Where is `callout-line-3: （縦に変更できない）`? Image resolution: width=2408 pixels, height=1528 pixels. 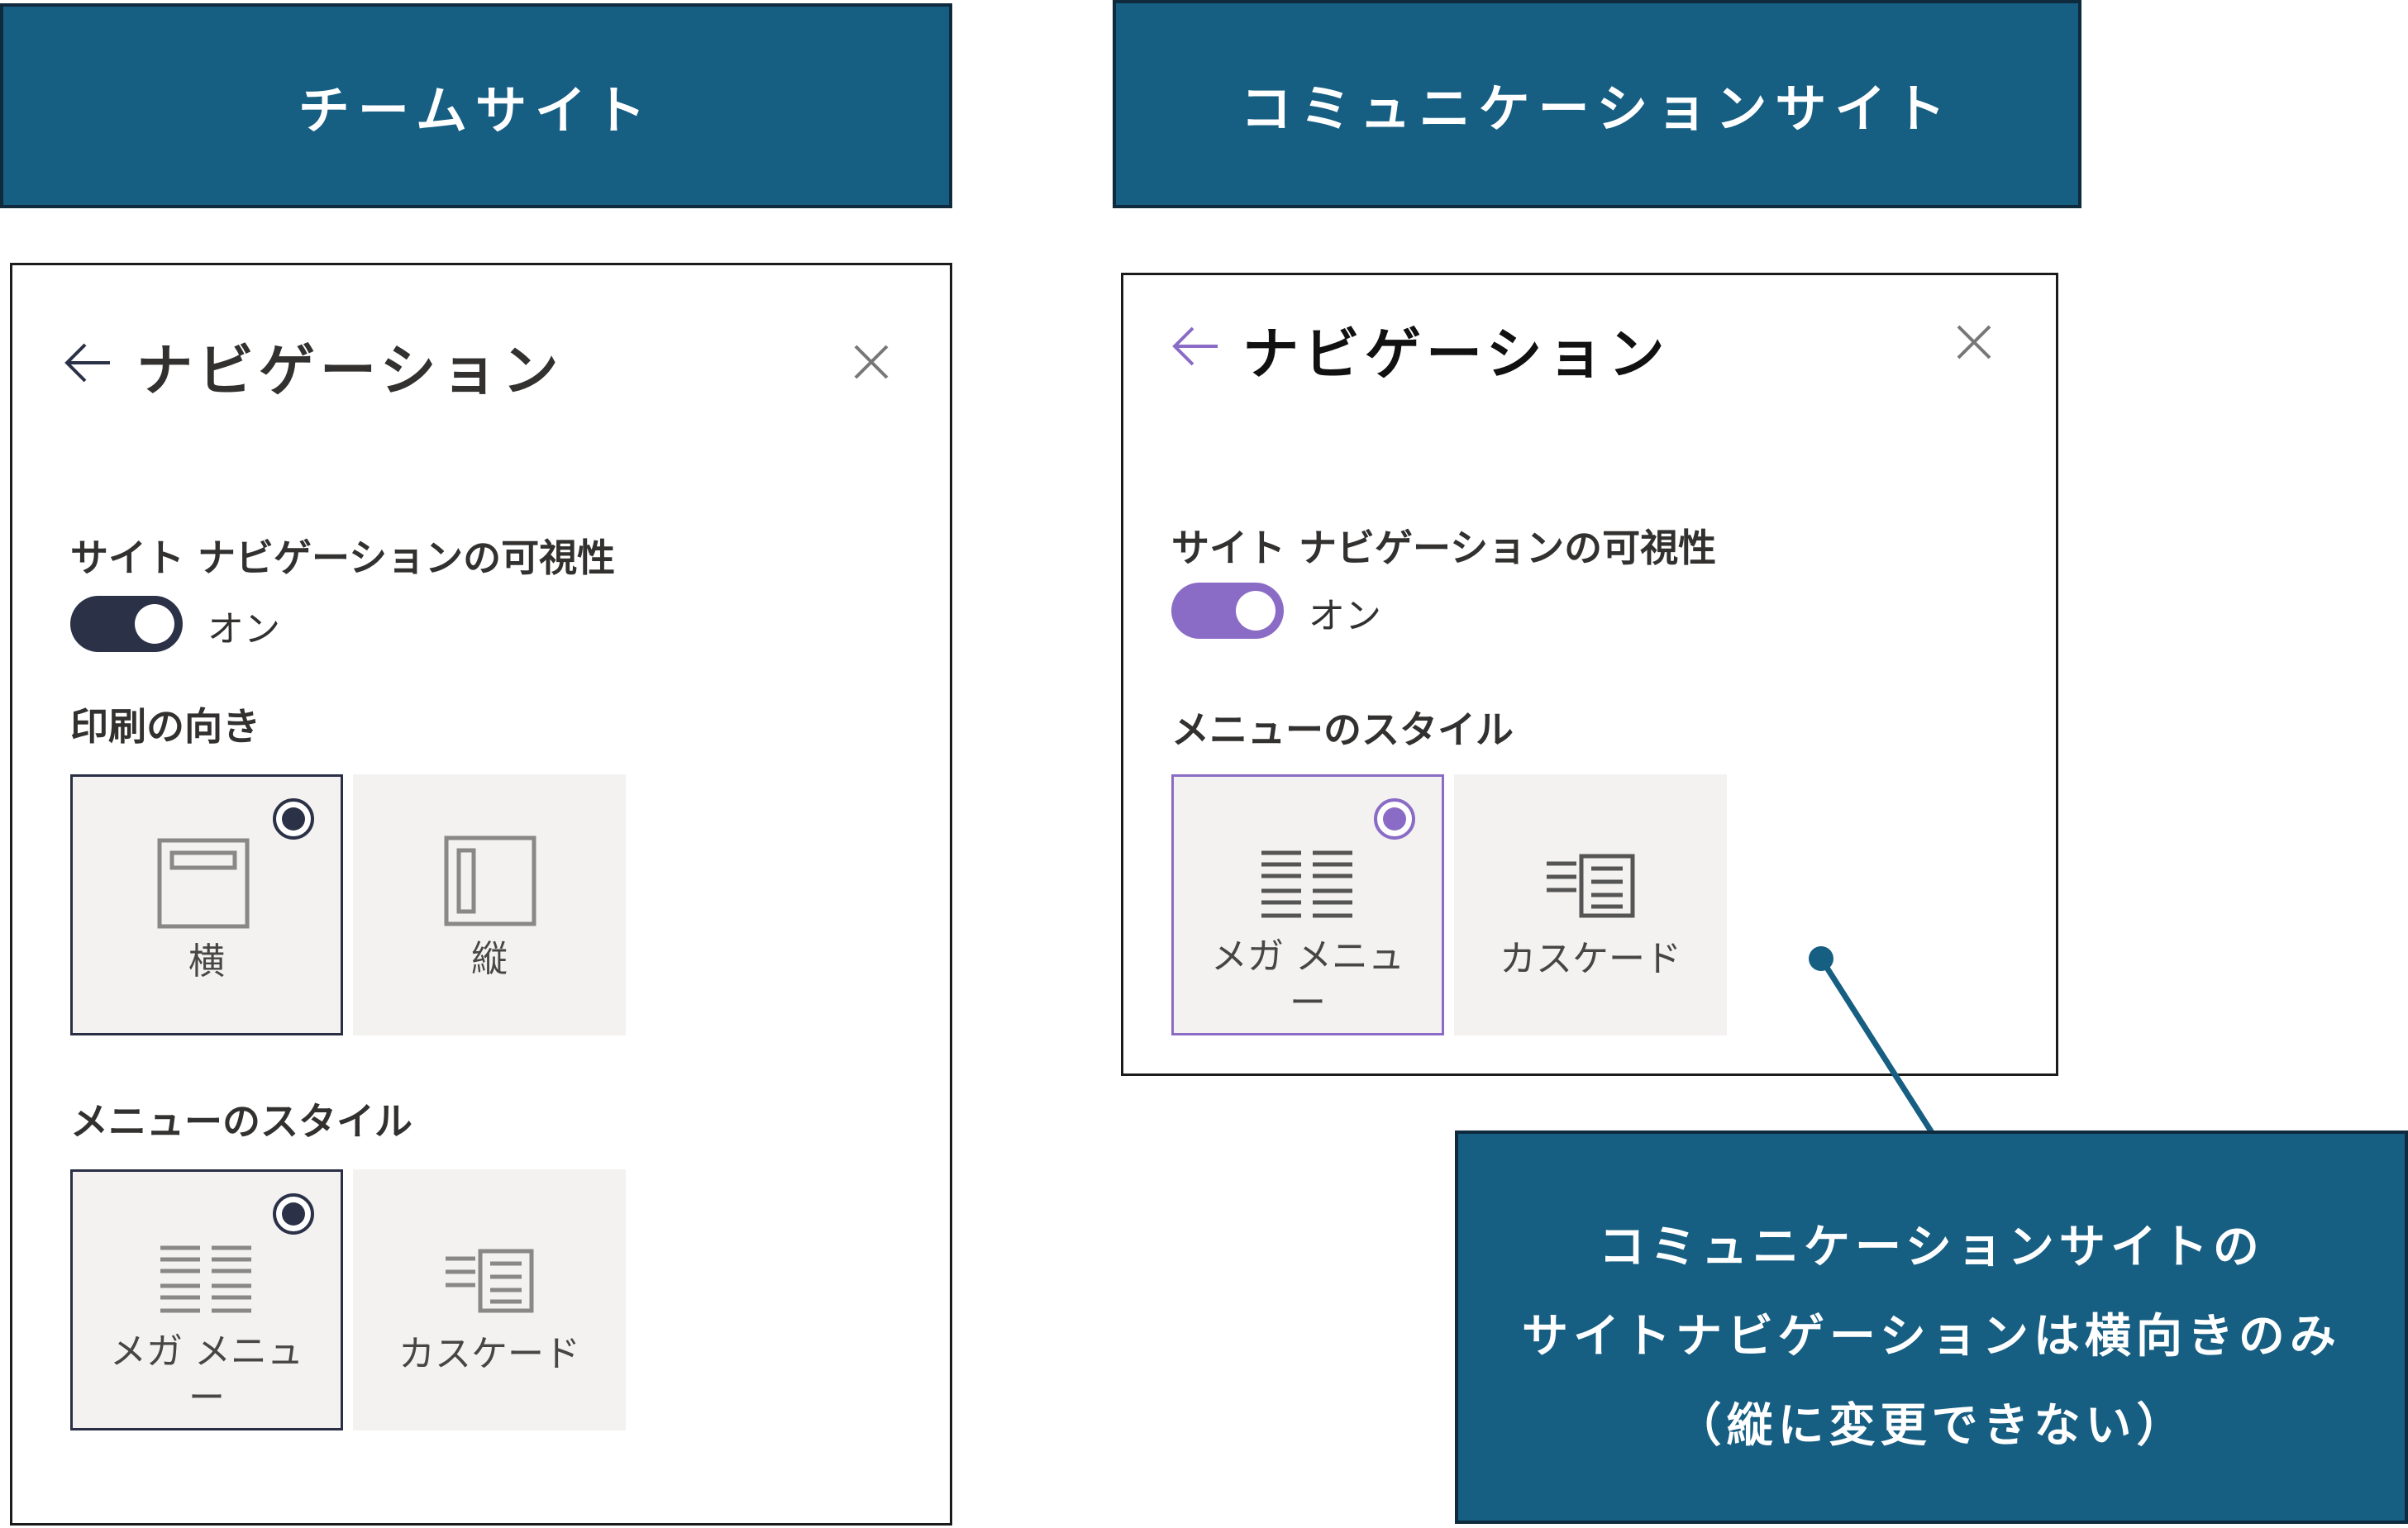
callout-line-3: （縦に変更できない） is located at coordinates (1931, 1426).